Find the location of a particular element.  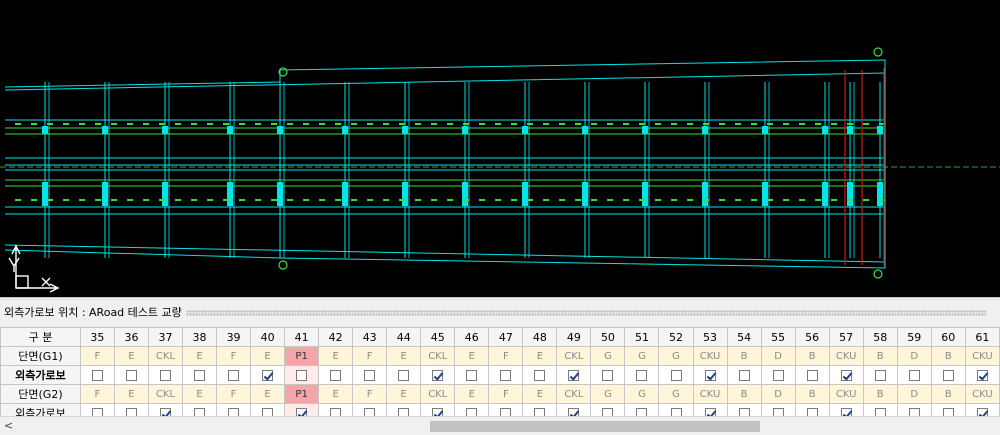

horizontal-scrollbar: < is located at coordinates (500, 425).